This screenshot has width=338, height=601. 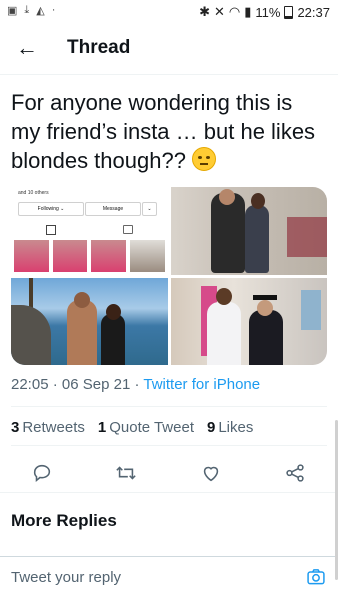 What do you see at coordinates (289, 12) in the screenshot?
I see `battery-icon` at bounding box center [289, 12].